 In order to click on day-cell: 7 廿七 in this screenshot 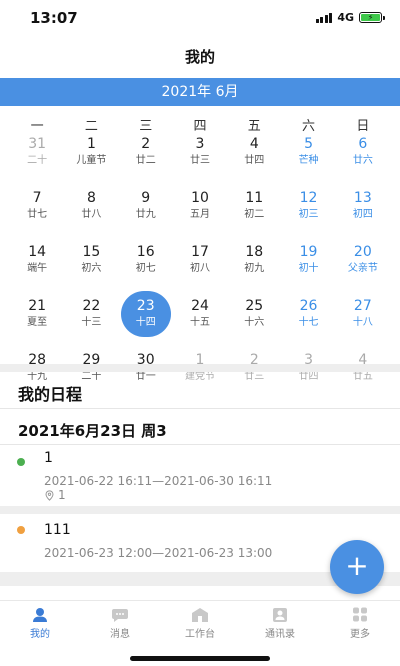, I will do `click(37, 216)`.